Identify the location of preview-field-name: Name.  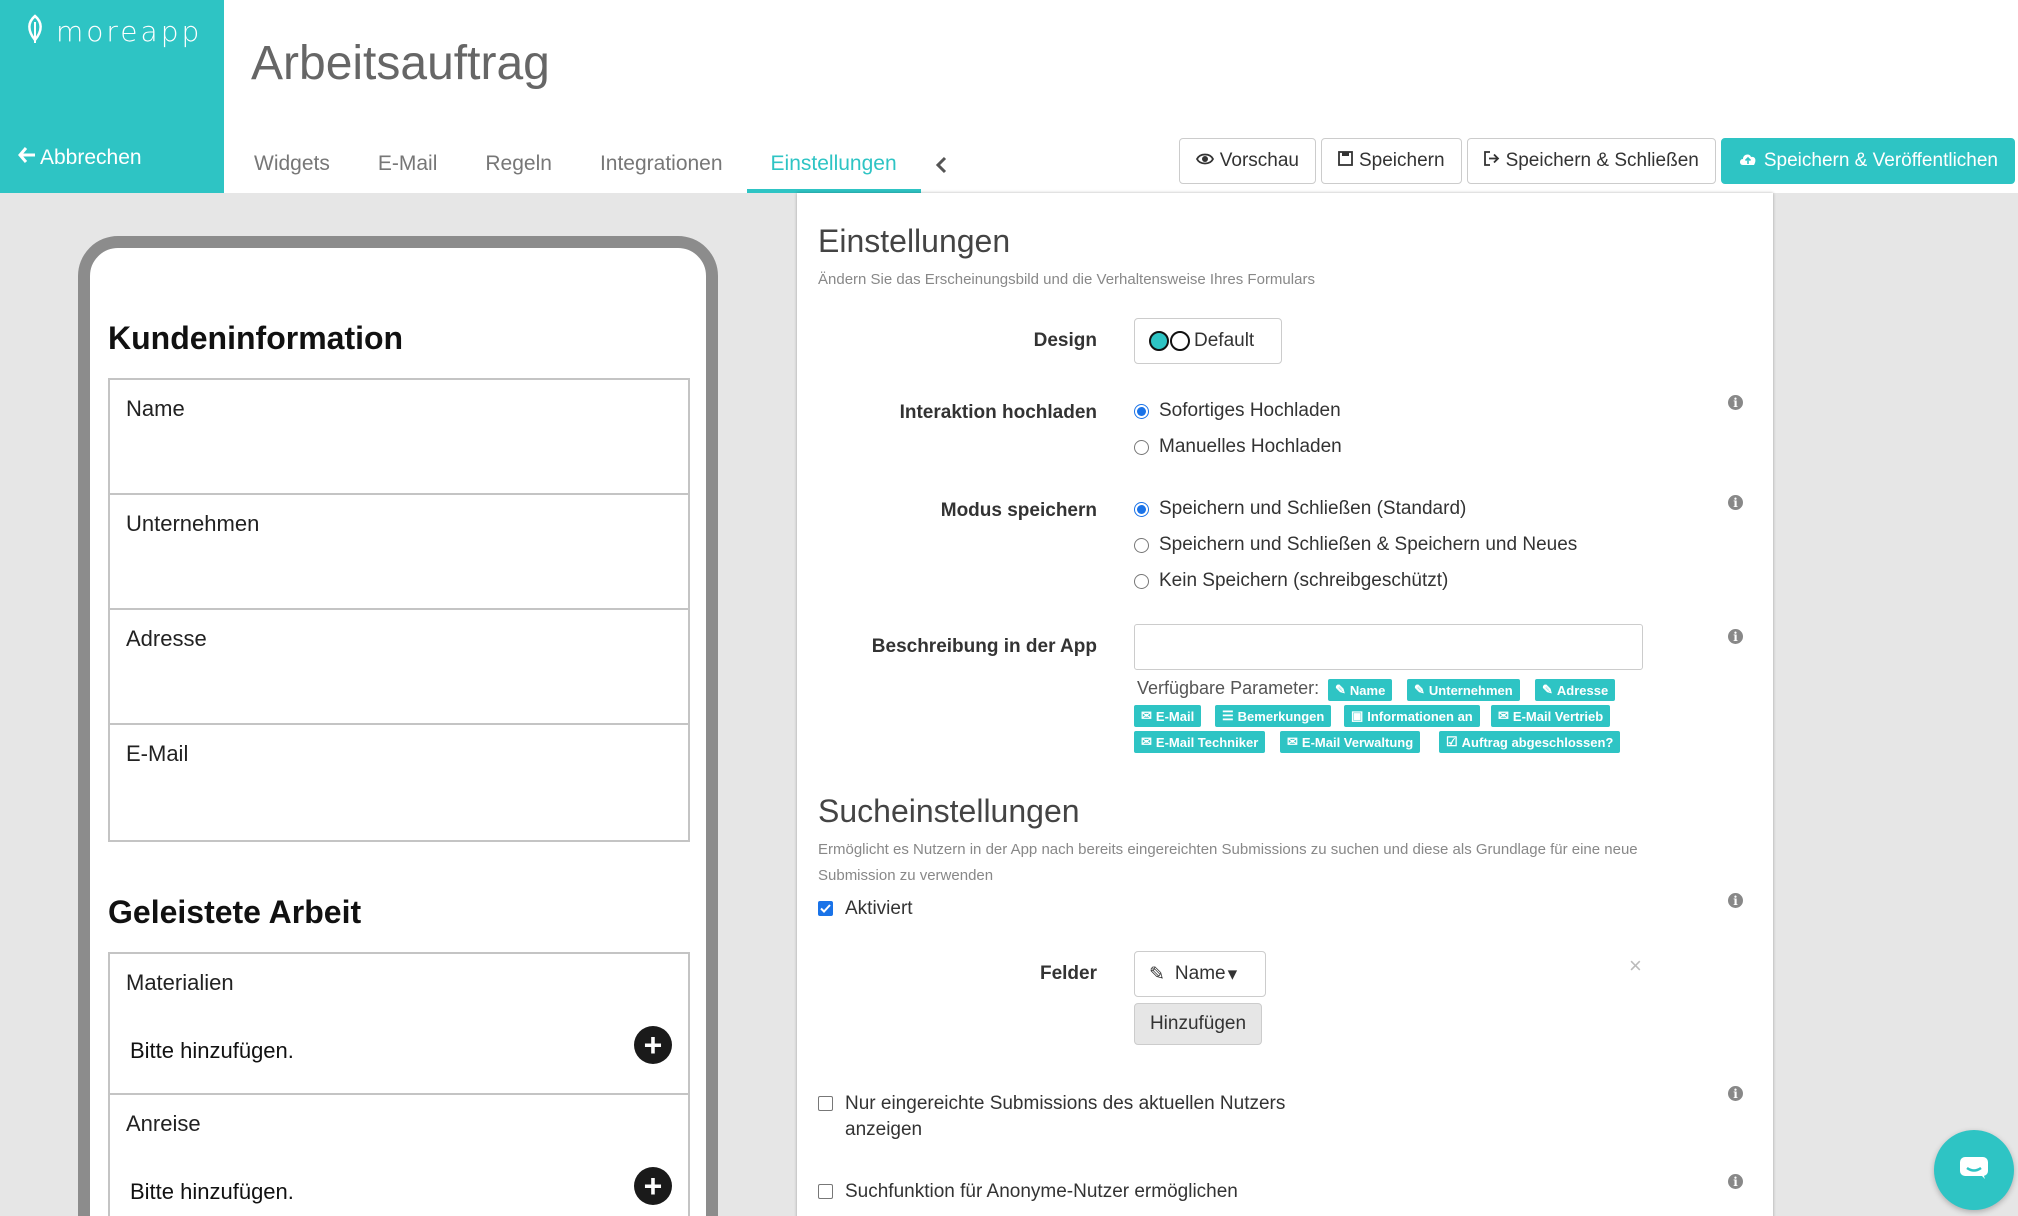
(399, 437).